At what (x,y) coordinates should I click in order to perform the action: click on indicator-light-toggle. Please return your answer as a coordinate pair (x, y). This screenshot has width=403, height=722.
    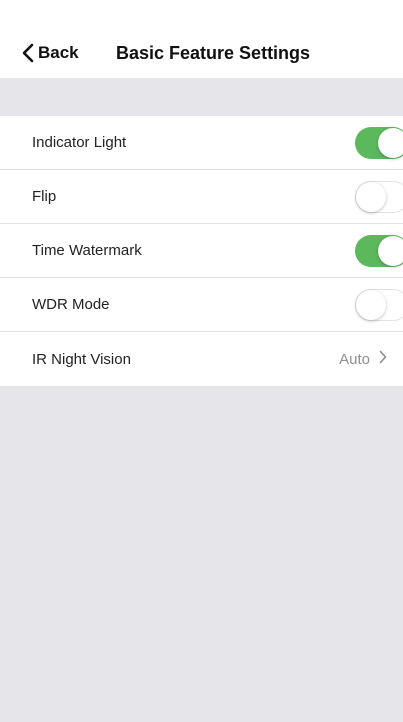
    Looking at the image, I should click on (379, 142).